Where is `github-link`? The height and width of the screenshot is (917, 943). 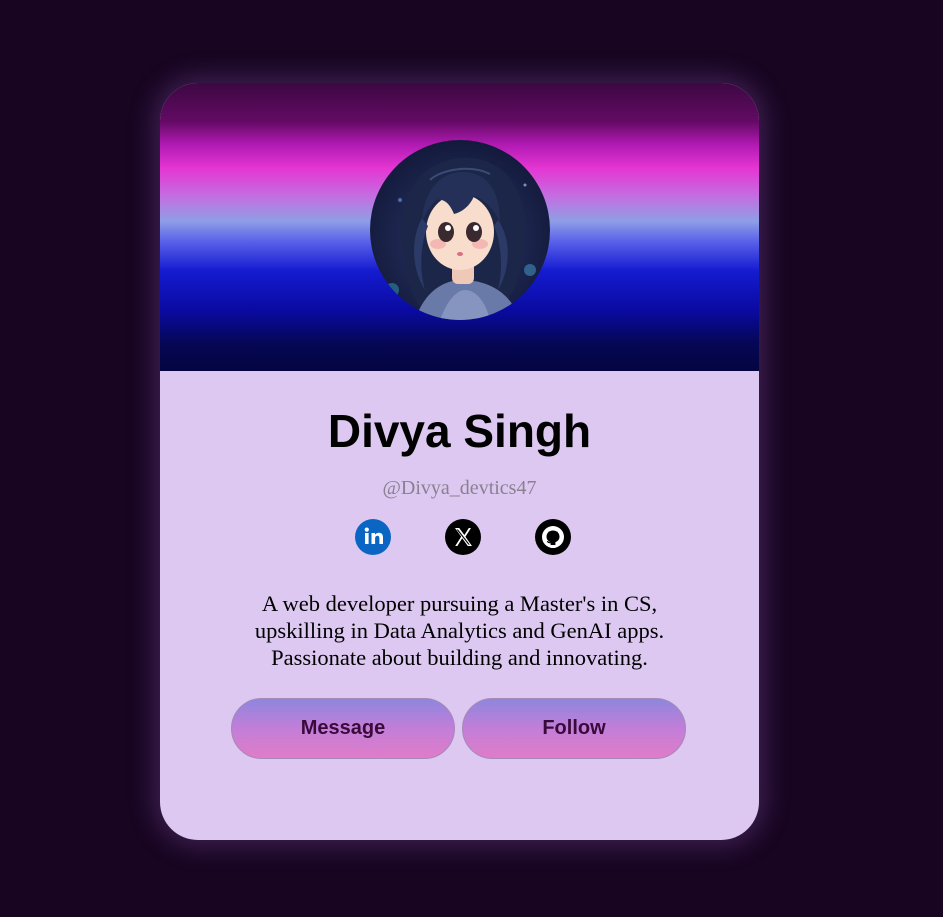
github-link is located at coordinates (553, 537).